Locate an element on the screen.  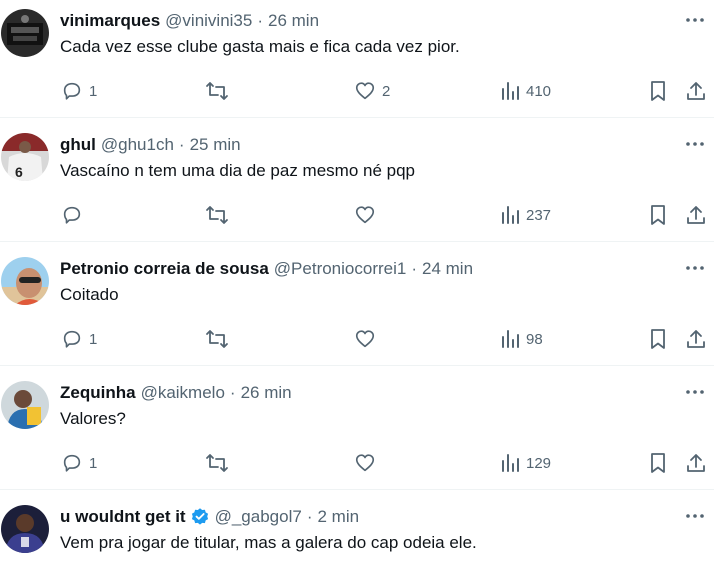
views-button: 410 is located at coordinates (525, 91).